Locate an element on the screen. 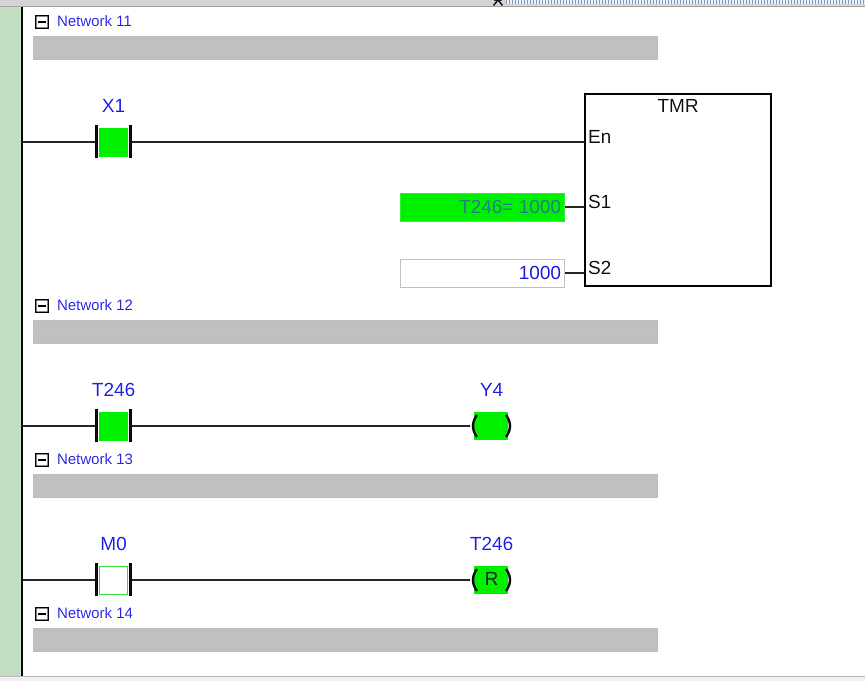 The height and width of the screenshot is (681, 865). pin-label: S2 is located at coordinates (600, 269).